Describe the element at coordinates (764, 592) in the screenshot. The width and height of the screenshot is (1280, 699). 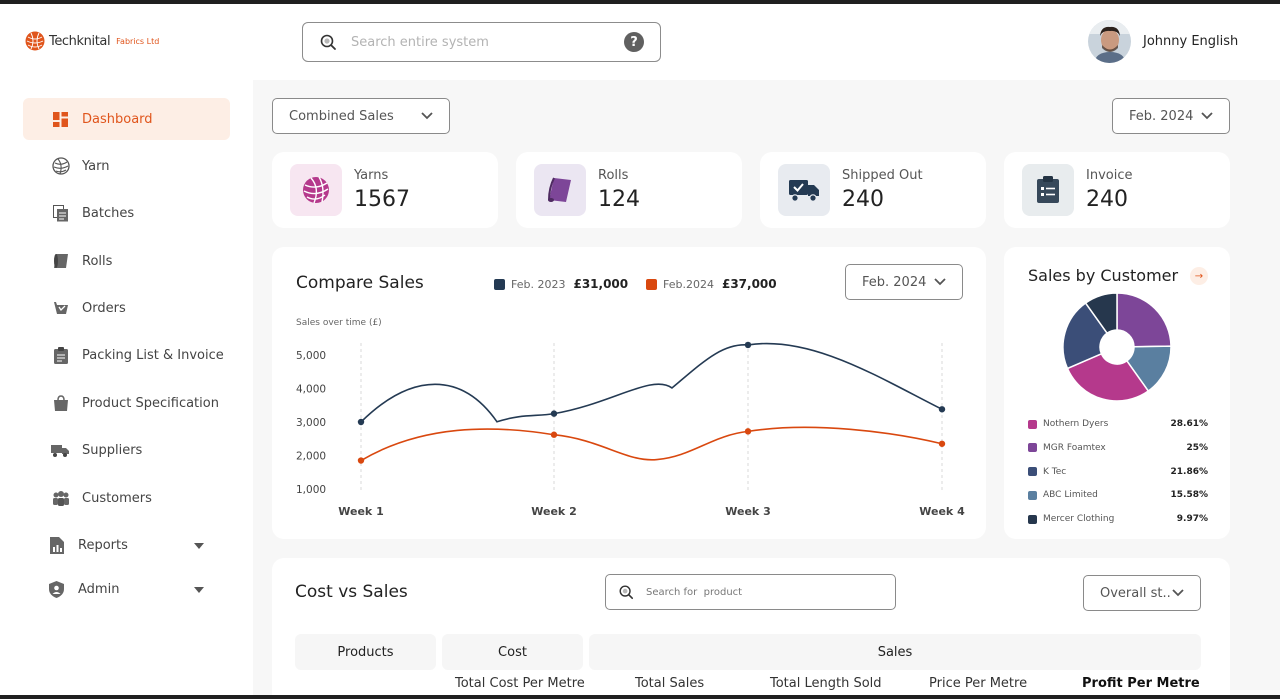
I see `product-search-input` at that location.